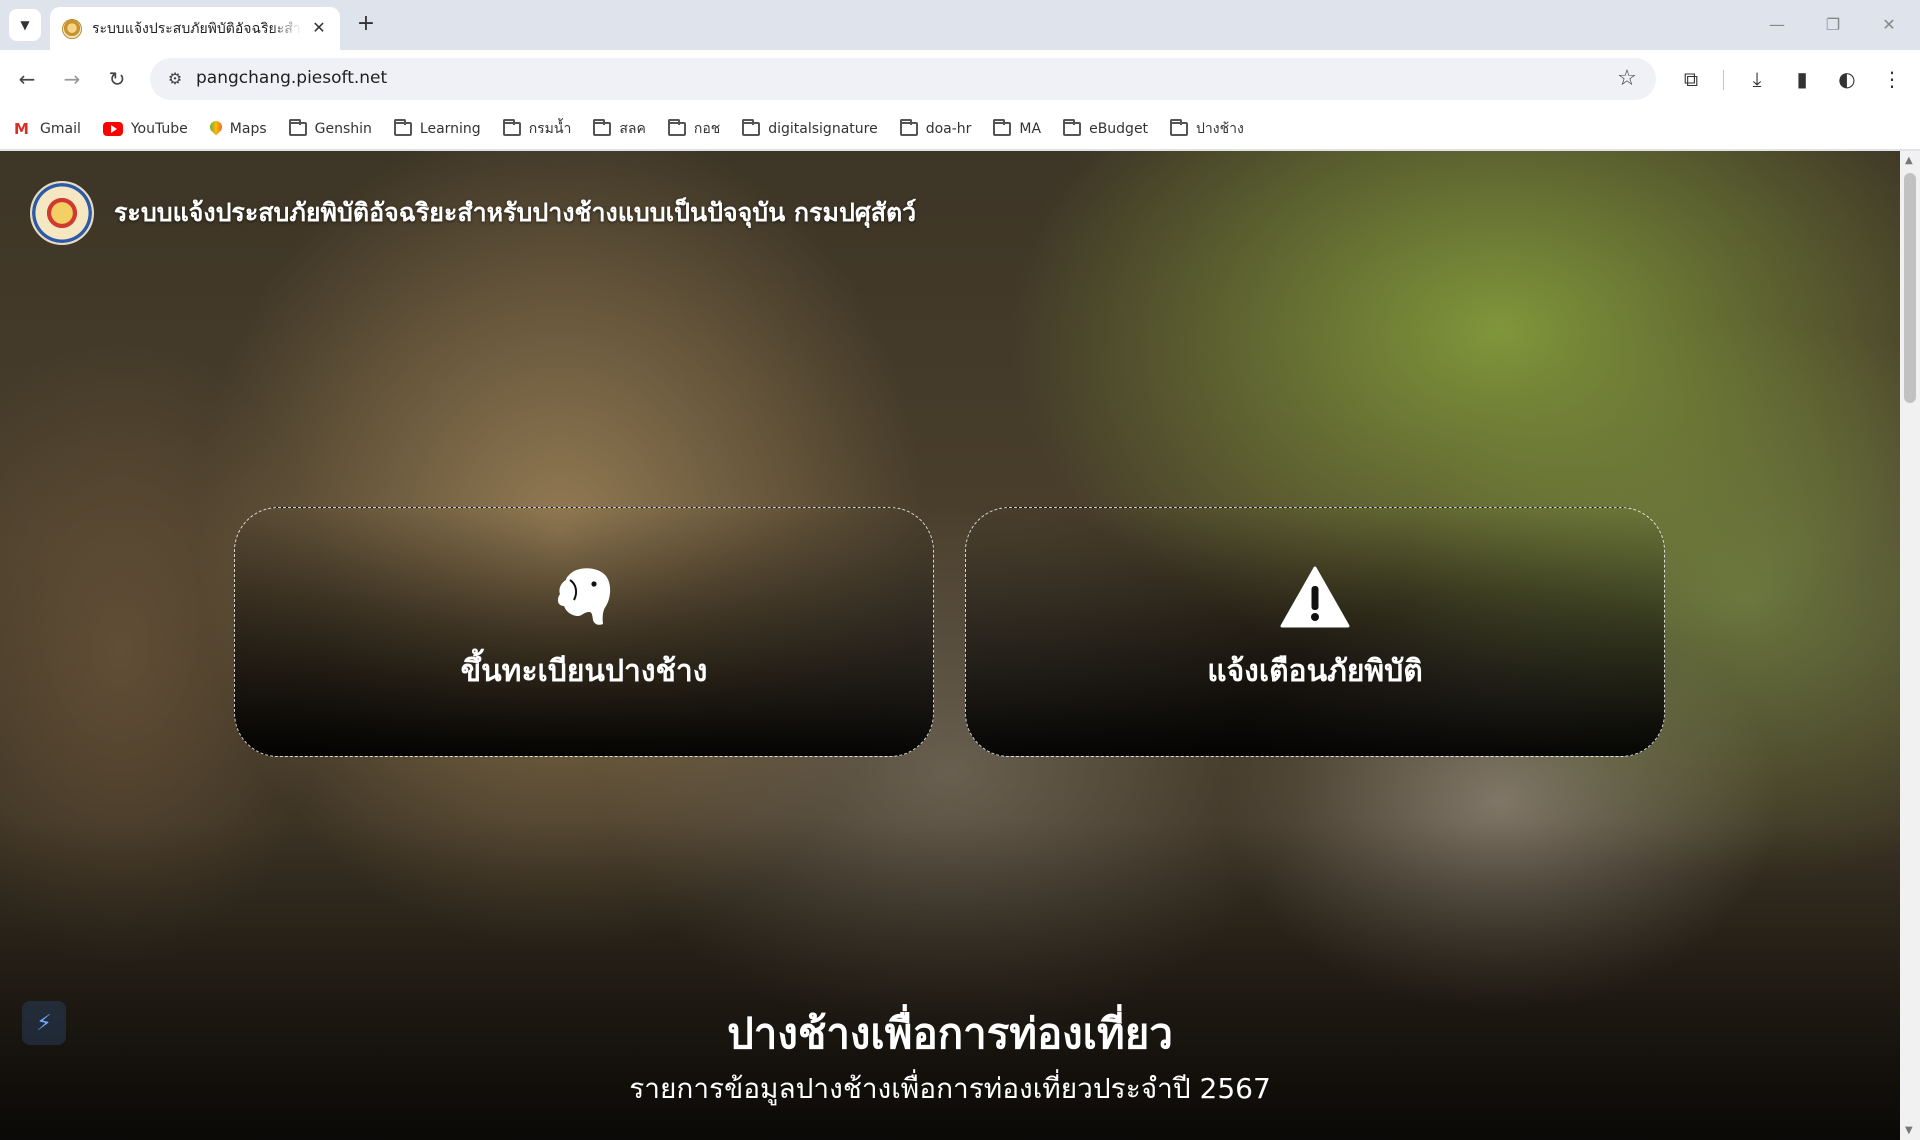 This screenshot has width=1920, height=1140. What do you see at coordinates (159, 128) in the screenshot?
I see `bookmark-label: YouTube` at bounding box center [159, 128].